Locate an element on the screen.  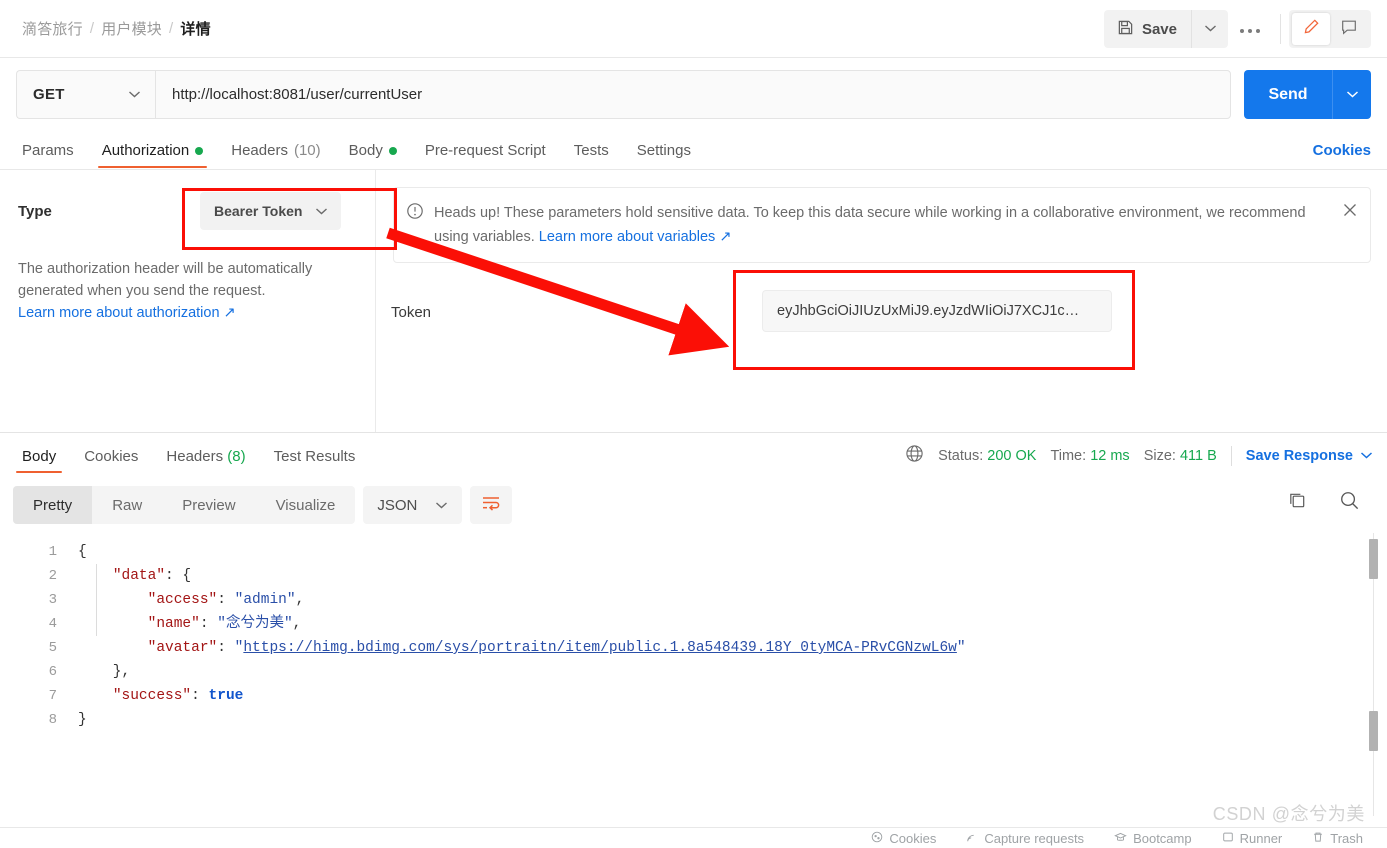
edit-mode-button is located at coordinates (1311, 29).